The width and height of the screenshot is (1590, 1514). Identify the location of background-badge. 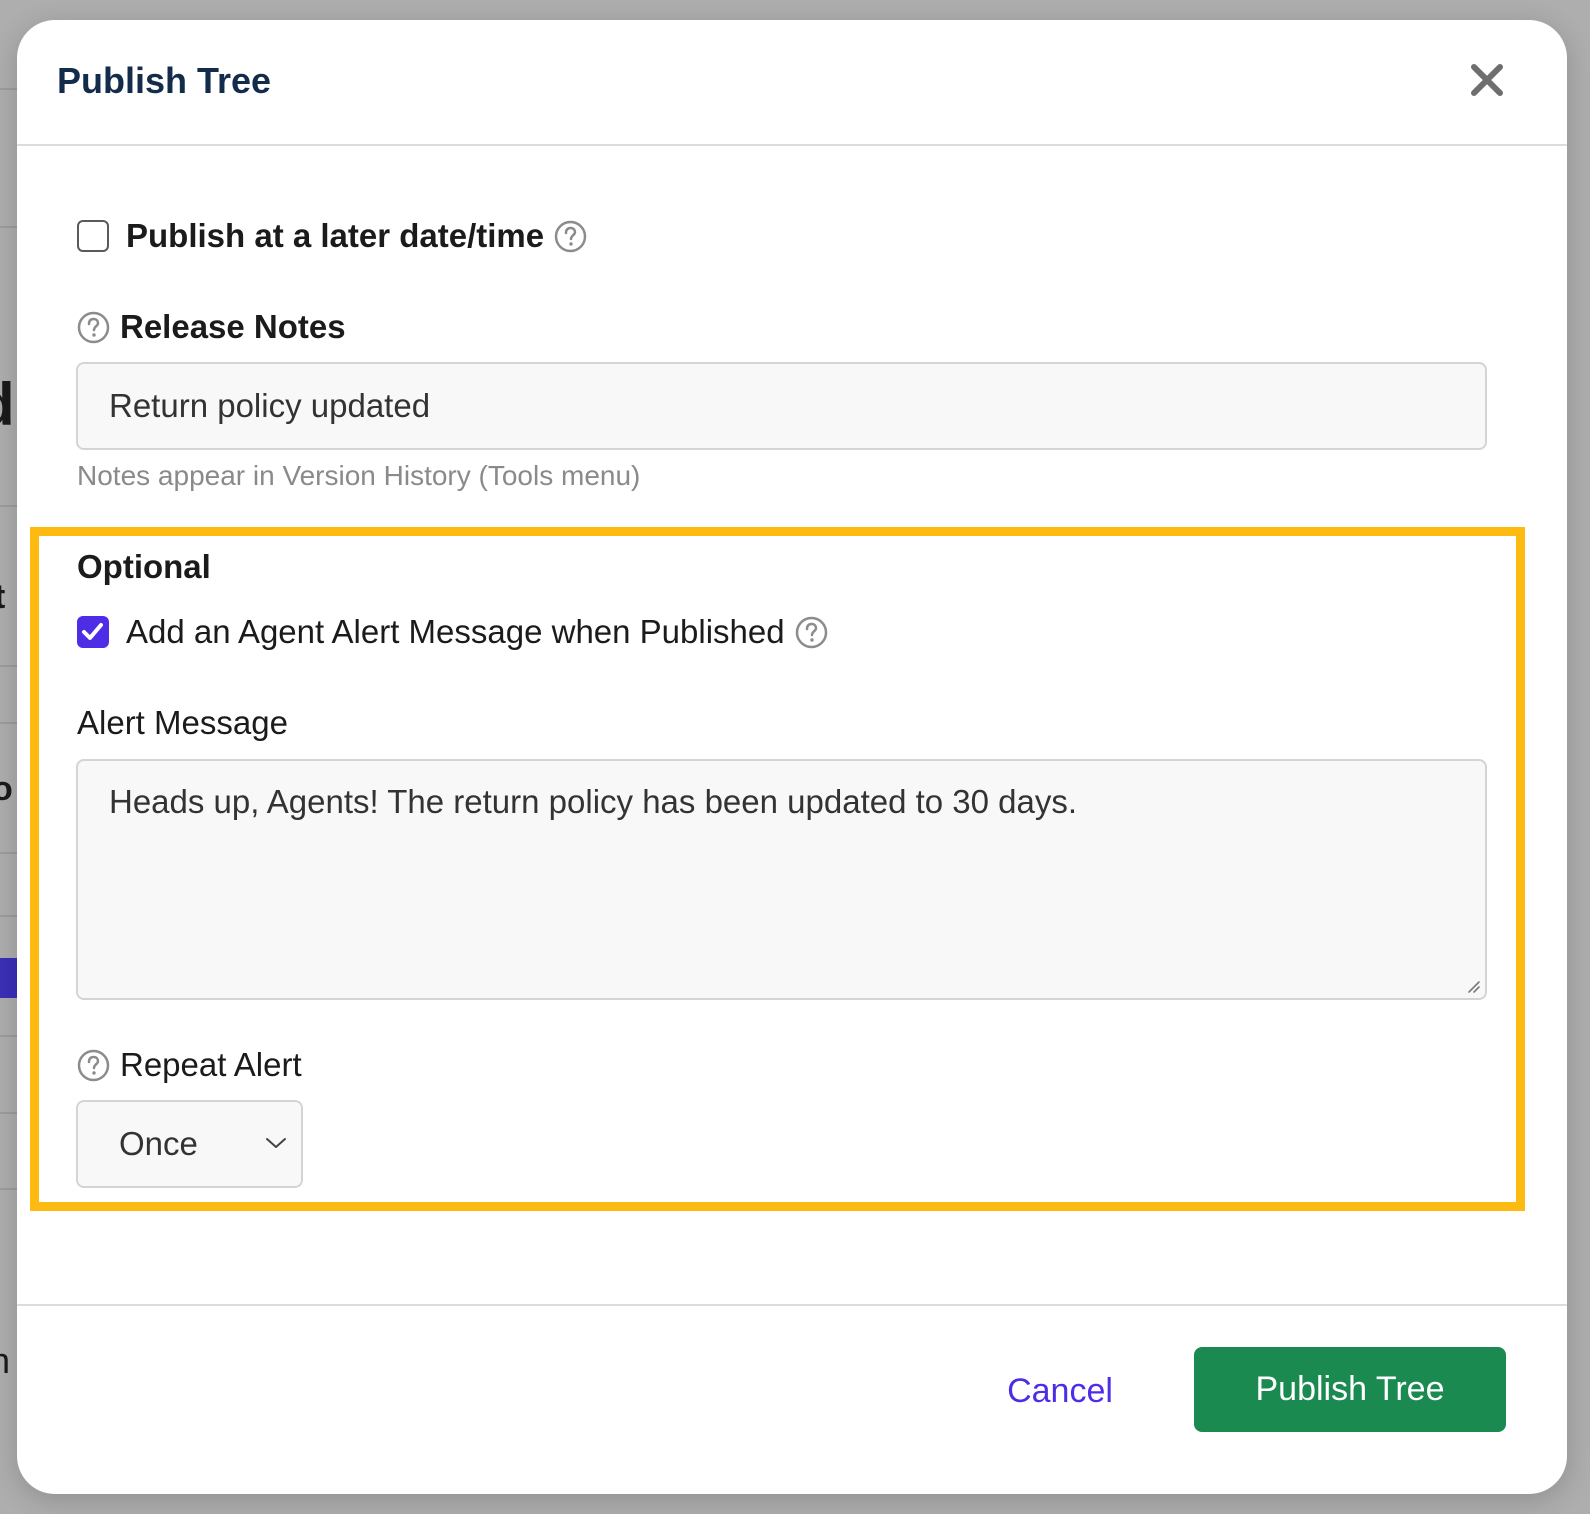
(9, 978).